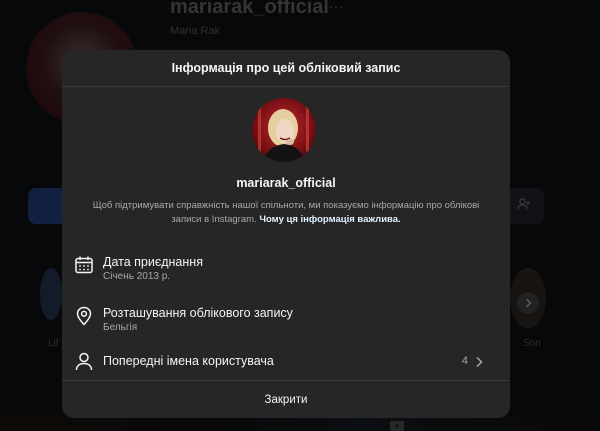 Image resolution: width=600 pixels, height=431 pixels. Describe the element at coordinates (286, 271) in the screenshot. I see `date-joined-row: Дата приєднання Січень 2013 р.` at that location.